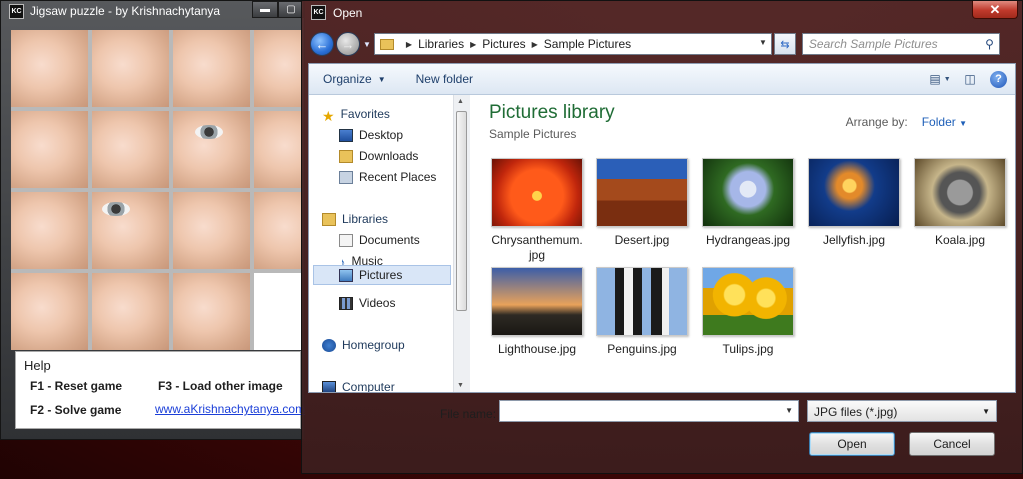 The image size is (1023, 479). Describe the element at coordinates (460, 101) in the screenshot. I see `scroll-up-icon: ▲` at that location.